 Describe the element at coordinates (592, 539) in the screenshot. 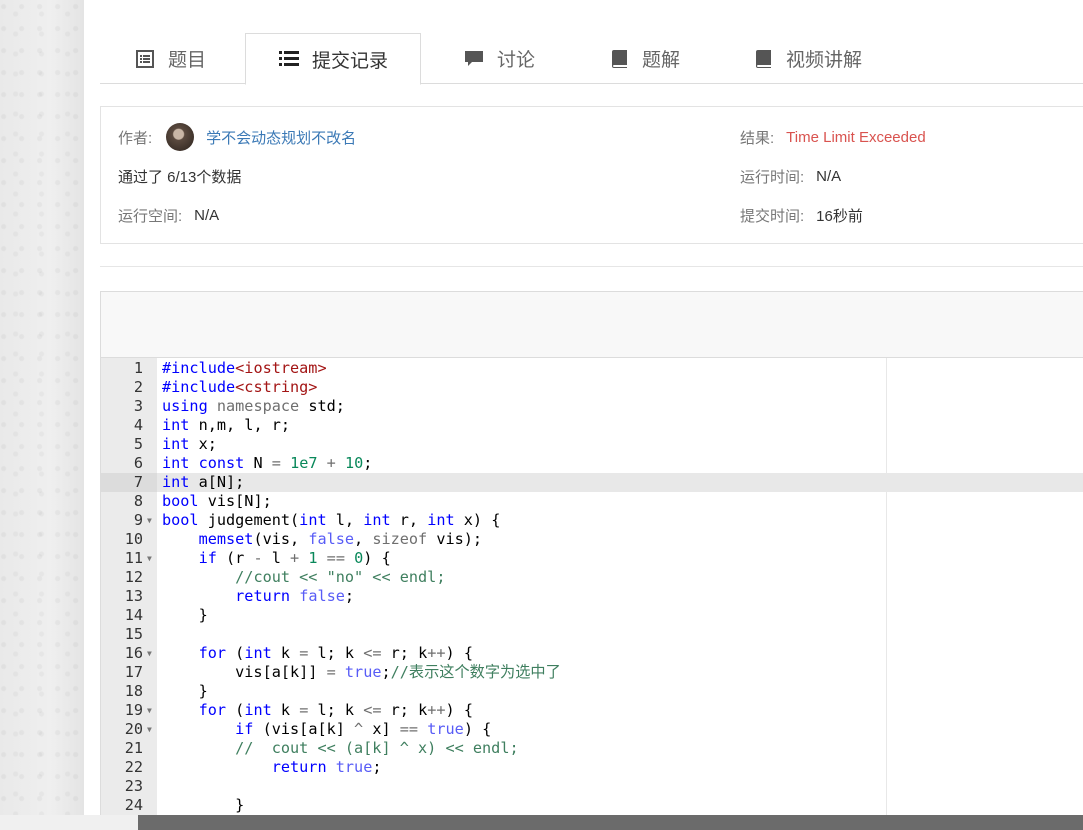

I see `code-line: 10 memset(vis, false, sizeof vis);` at that location.